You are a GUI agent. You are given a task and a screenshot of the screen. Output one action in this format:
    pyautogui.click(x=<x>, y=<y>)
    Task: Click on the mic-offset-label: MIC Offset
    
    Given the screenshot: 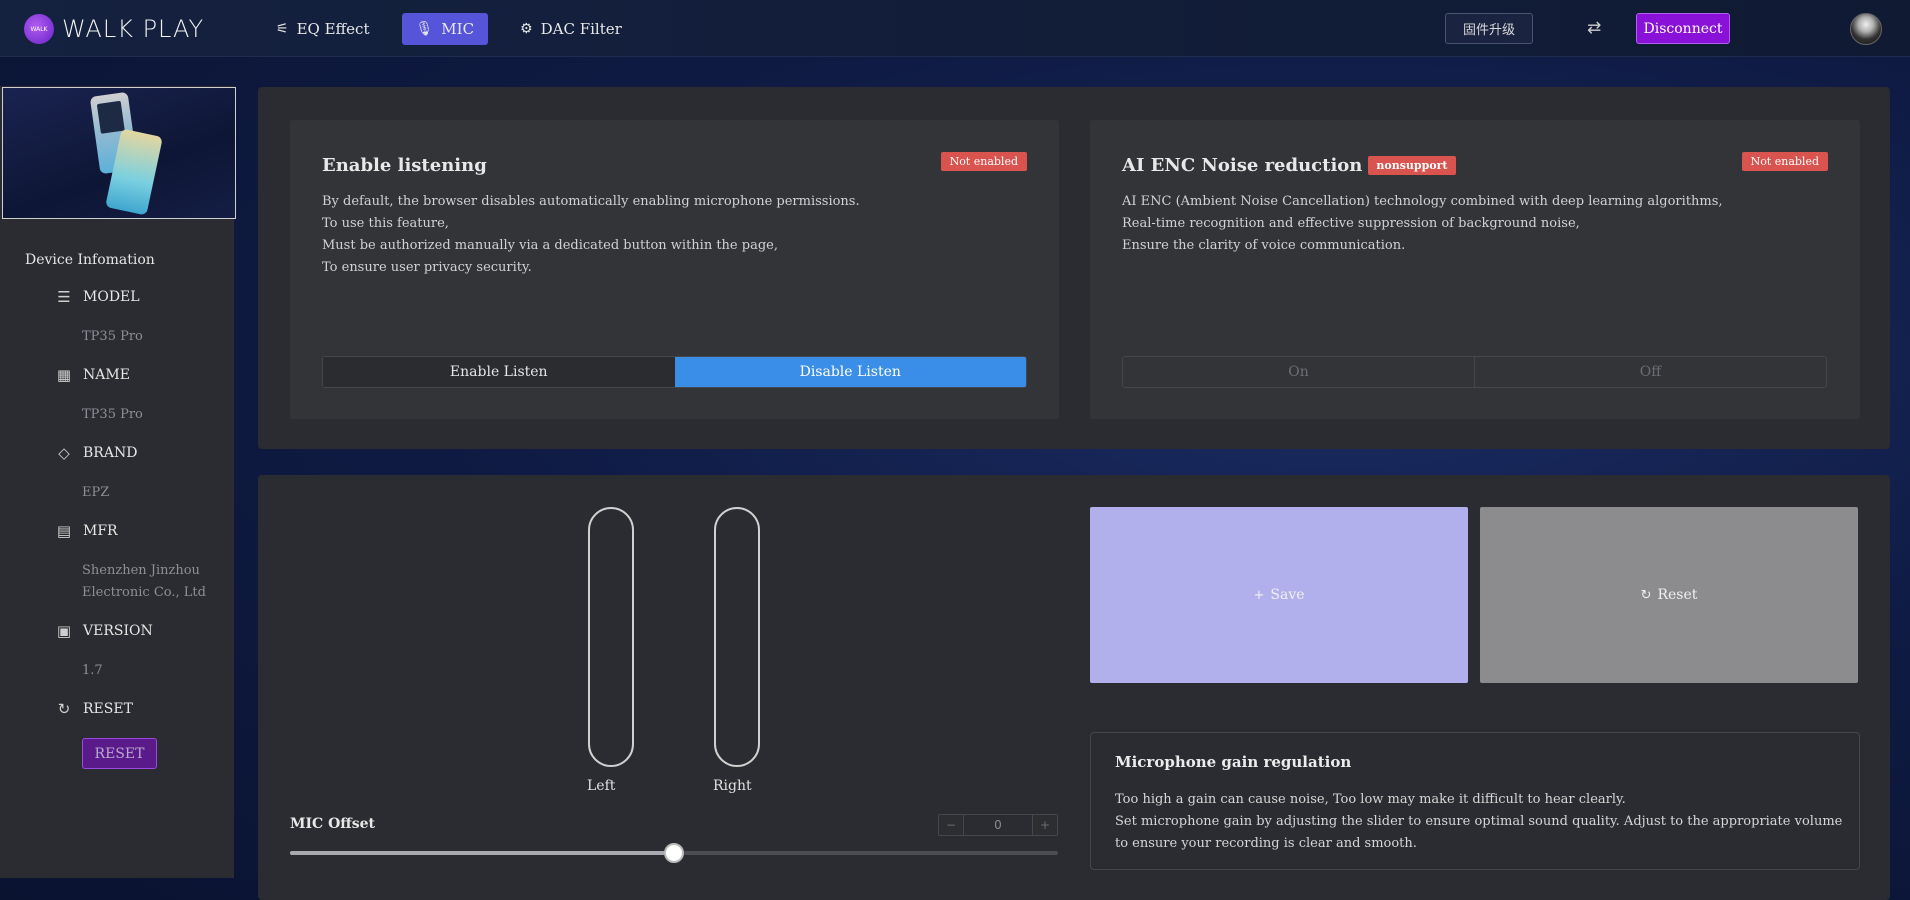 What is the action you would take?
    pyautogui.click(x=333, y=824)
    